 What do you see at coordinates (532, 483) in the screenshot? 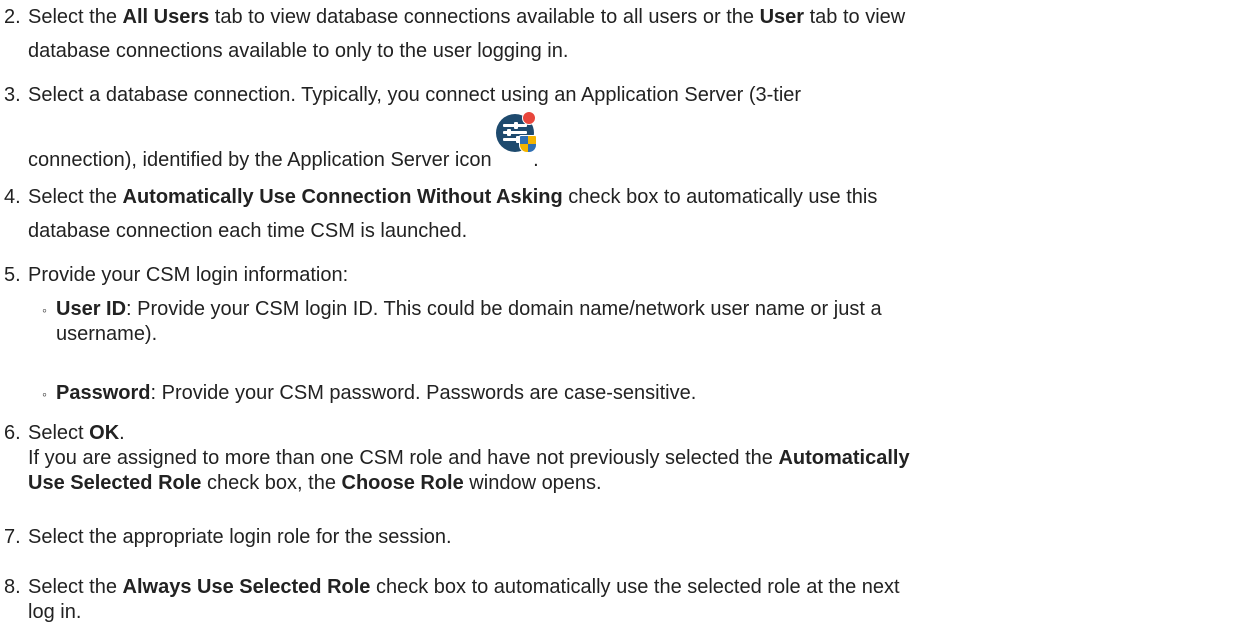
I see `step-text: window opens.` at bounding box center [532, 483].